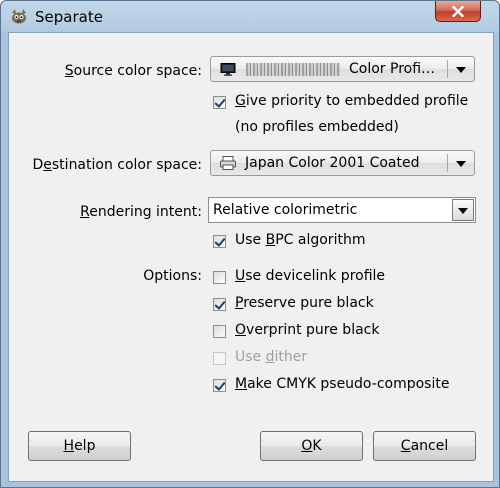 The width and height of the screenshot is (500, 488). I want to click on give-priority-label: Give priority to embedded profile, so click(351, 101).